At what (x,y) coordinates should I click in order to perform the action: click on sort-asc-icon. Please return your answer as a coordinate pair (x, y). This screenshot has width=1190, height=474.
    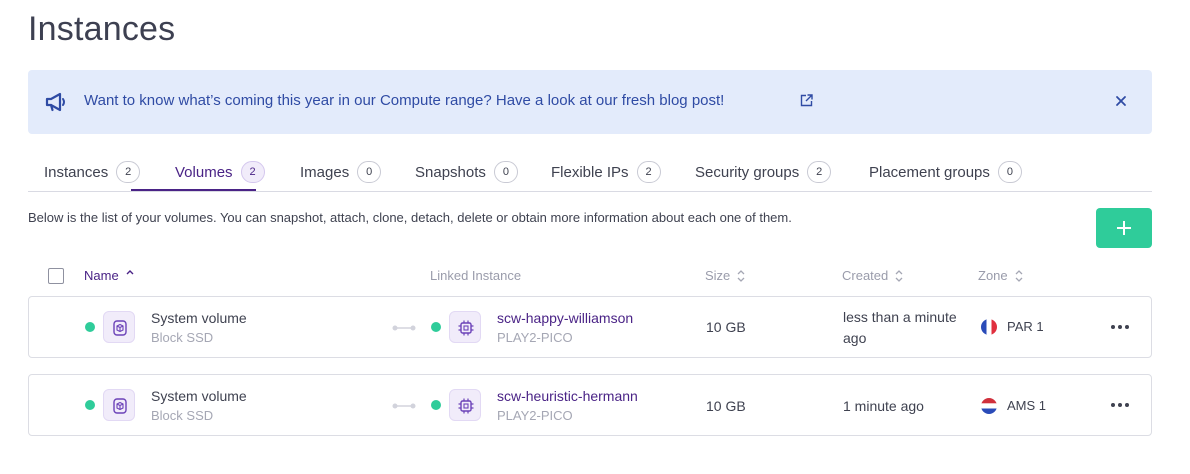
    Looking at the image, I should click on (130, 276).